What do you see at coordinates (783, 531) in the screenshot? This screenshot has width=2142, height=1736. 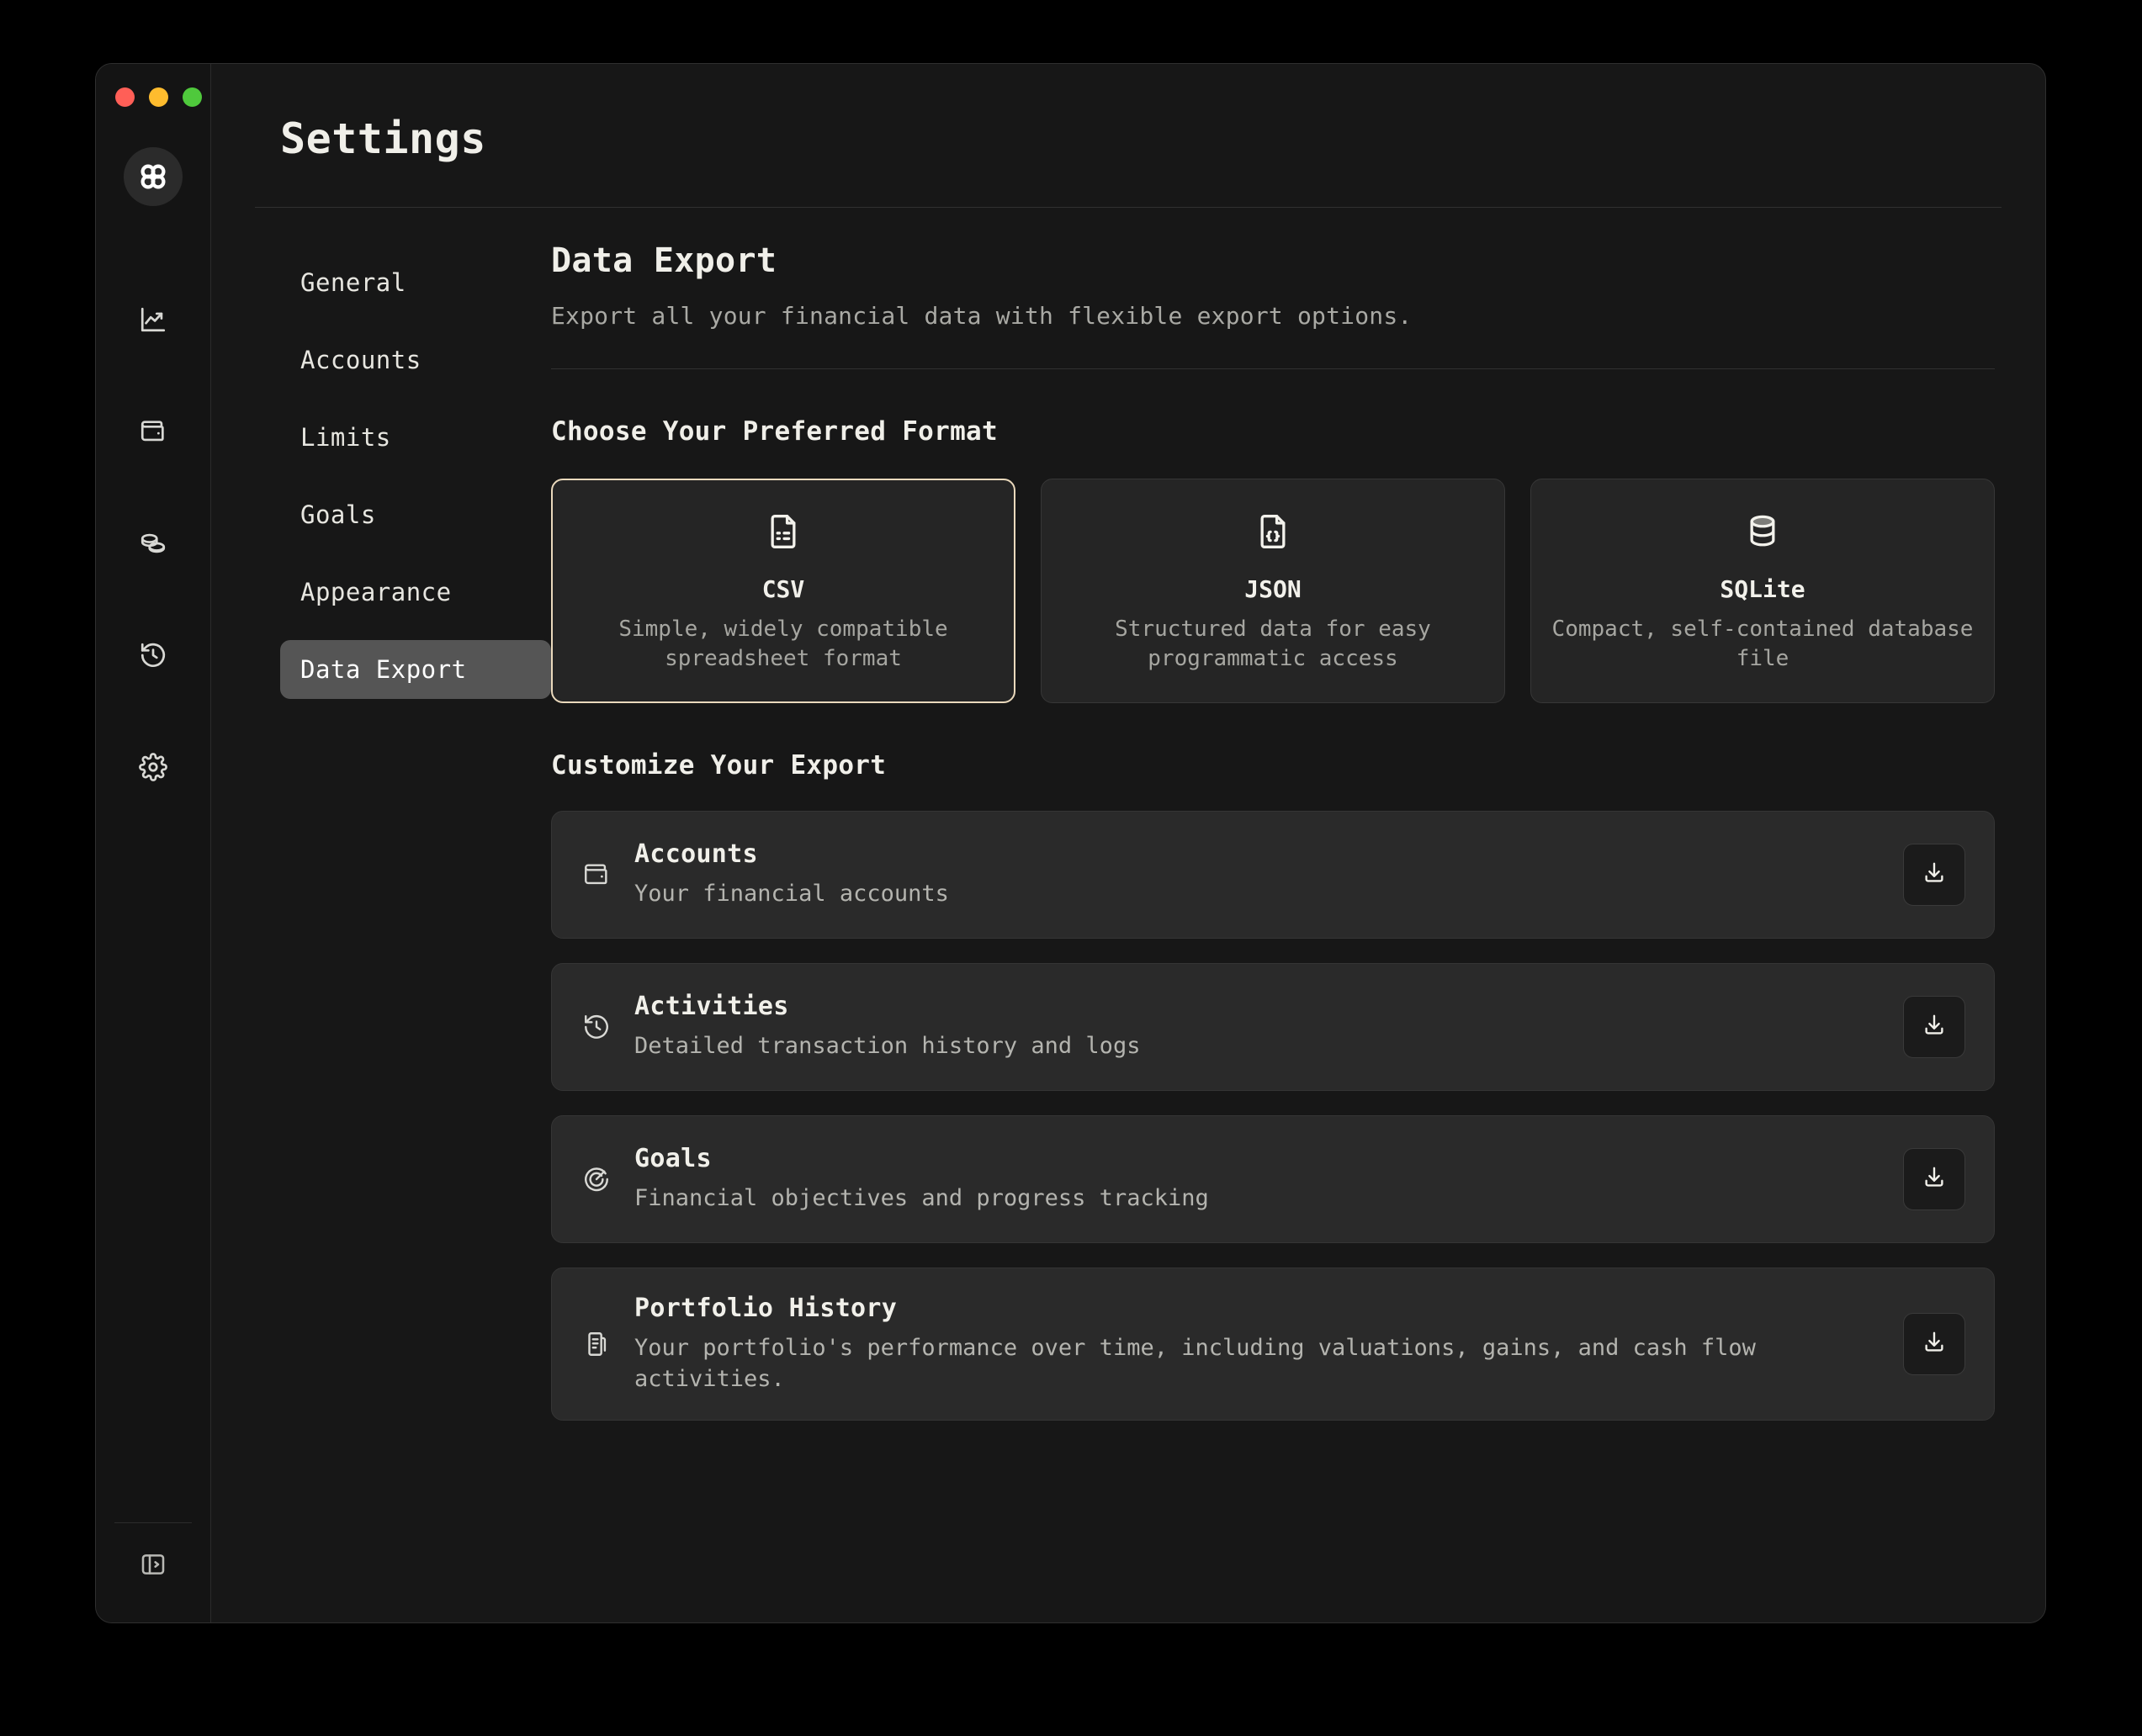 I see `file-spreadsheet-icon` at bounding box center [783, 531].